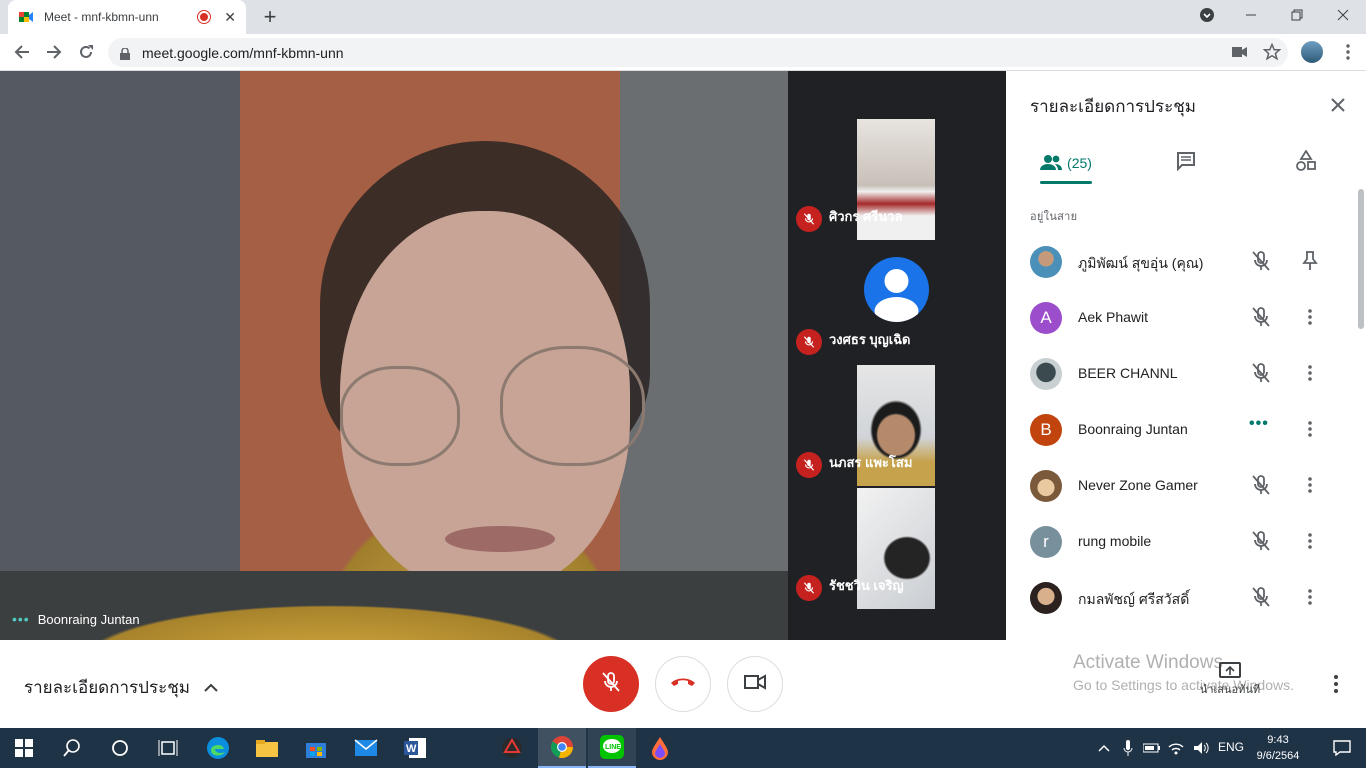 This screenshot has height=768, width=1366. Describe the element at coordinates (1182, 597) in the screenshot. I see `list-item: กมลพัชญ์ ศรีสวัสดิ์` at that location.